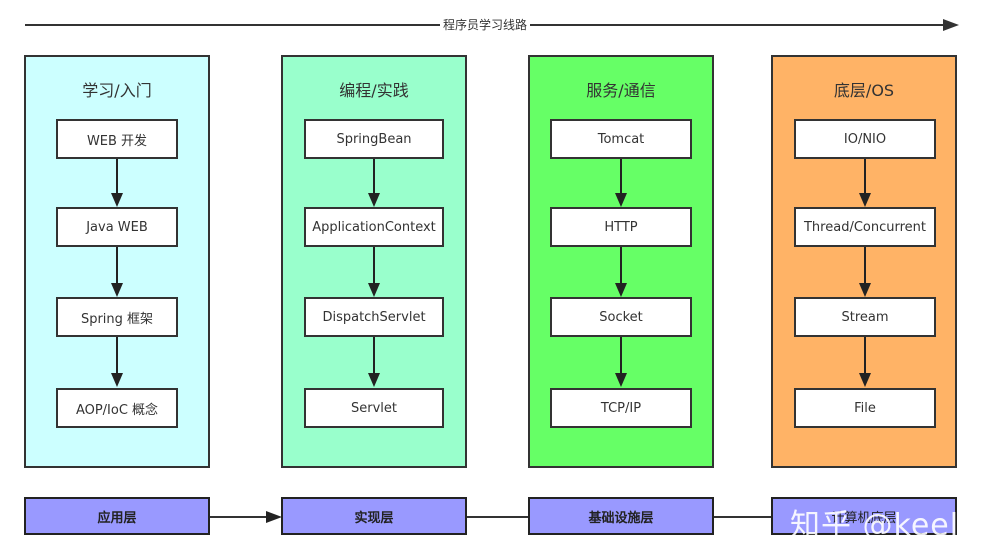  I want to click on node: File, so click(865, 408).